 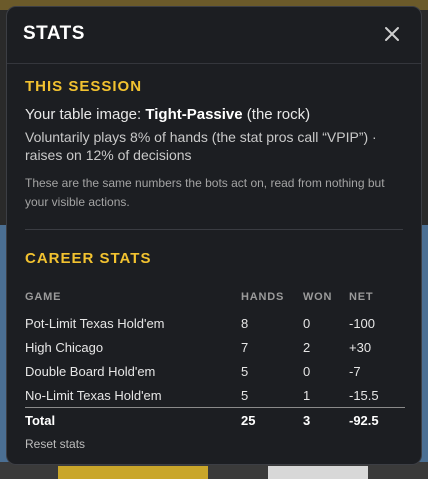 What do you see at coordinates (84, 86) in the screenshot?
I see `session-heading: THIS SESSION` at bounding box center [84, 86].